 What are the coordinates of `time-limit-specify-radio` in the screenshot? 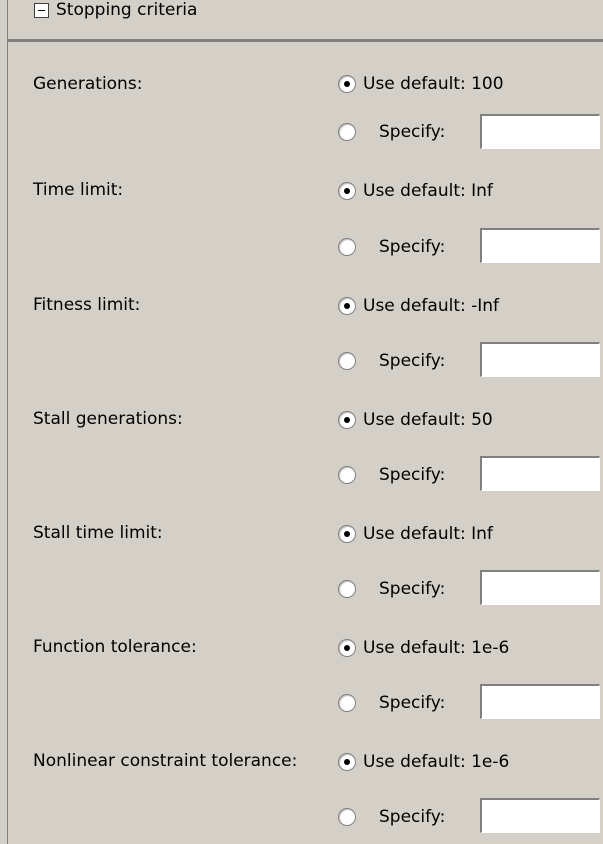 It's located at (347, 247).